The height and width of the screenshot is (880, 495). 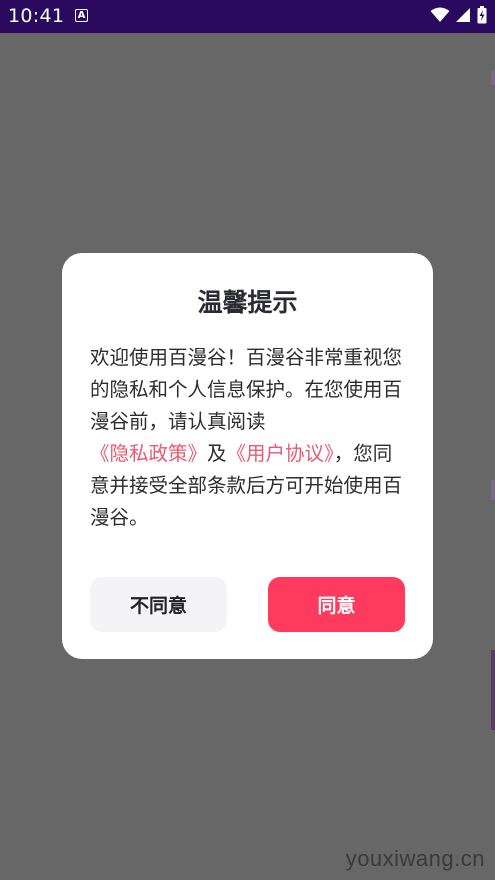 I want to click on notification-app-icon: A, so click(x=81, y=15).